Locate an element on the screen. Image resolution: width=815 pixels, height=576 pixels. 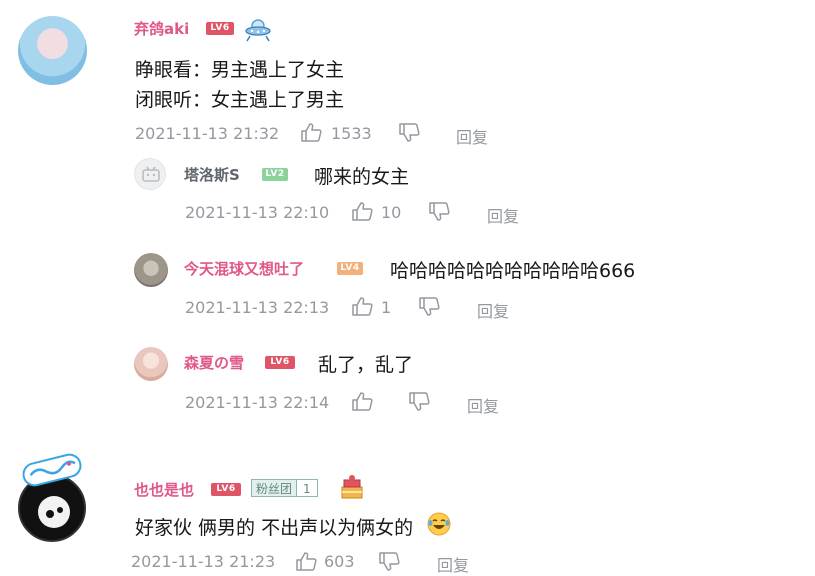
comment-text-line: 闭眼听：女主遇上了男主 is located at coordinates (240, 100).